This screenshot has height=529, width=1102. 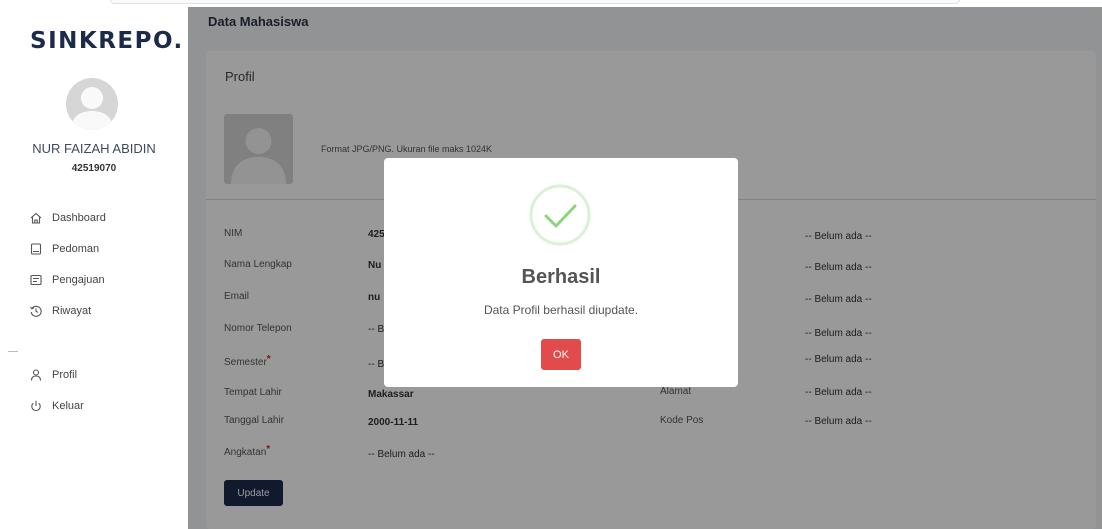 What do you see at coordinates (65, 375) in the screenshot?
I see `nav-label-profil: Profil` at bounding box center [65, 375].